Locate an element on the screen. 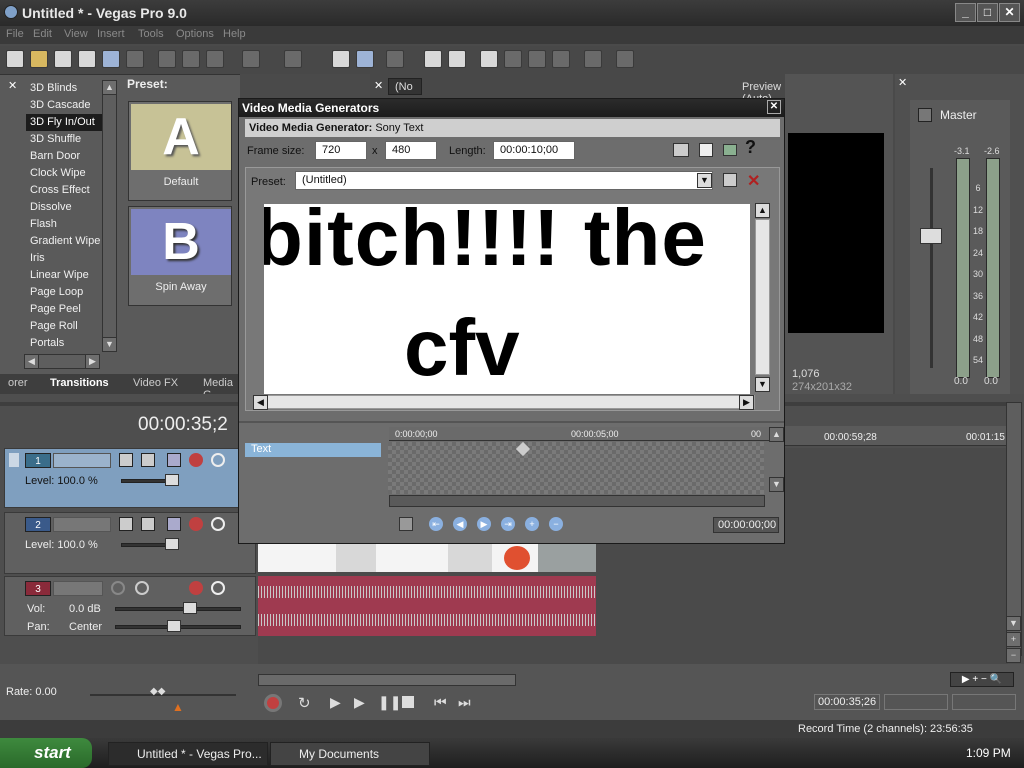 The width and height of the screenshot is (1024, 768). length-input: 00:00:10;00 is located at coordinates (534, 150).